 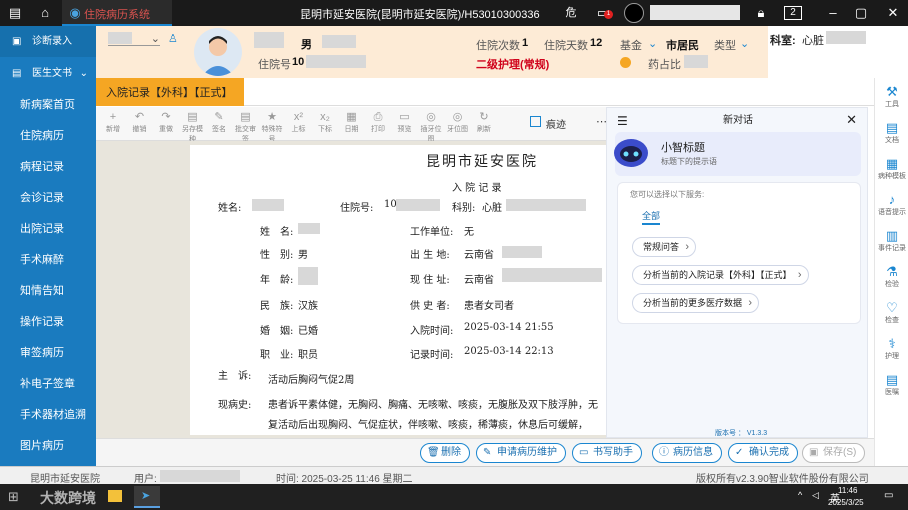 What do you see at coordinates (482, 162) in the screenshot?
I see `hospital-title: 昆明市延安医院` at bounding box center [482, 162].